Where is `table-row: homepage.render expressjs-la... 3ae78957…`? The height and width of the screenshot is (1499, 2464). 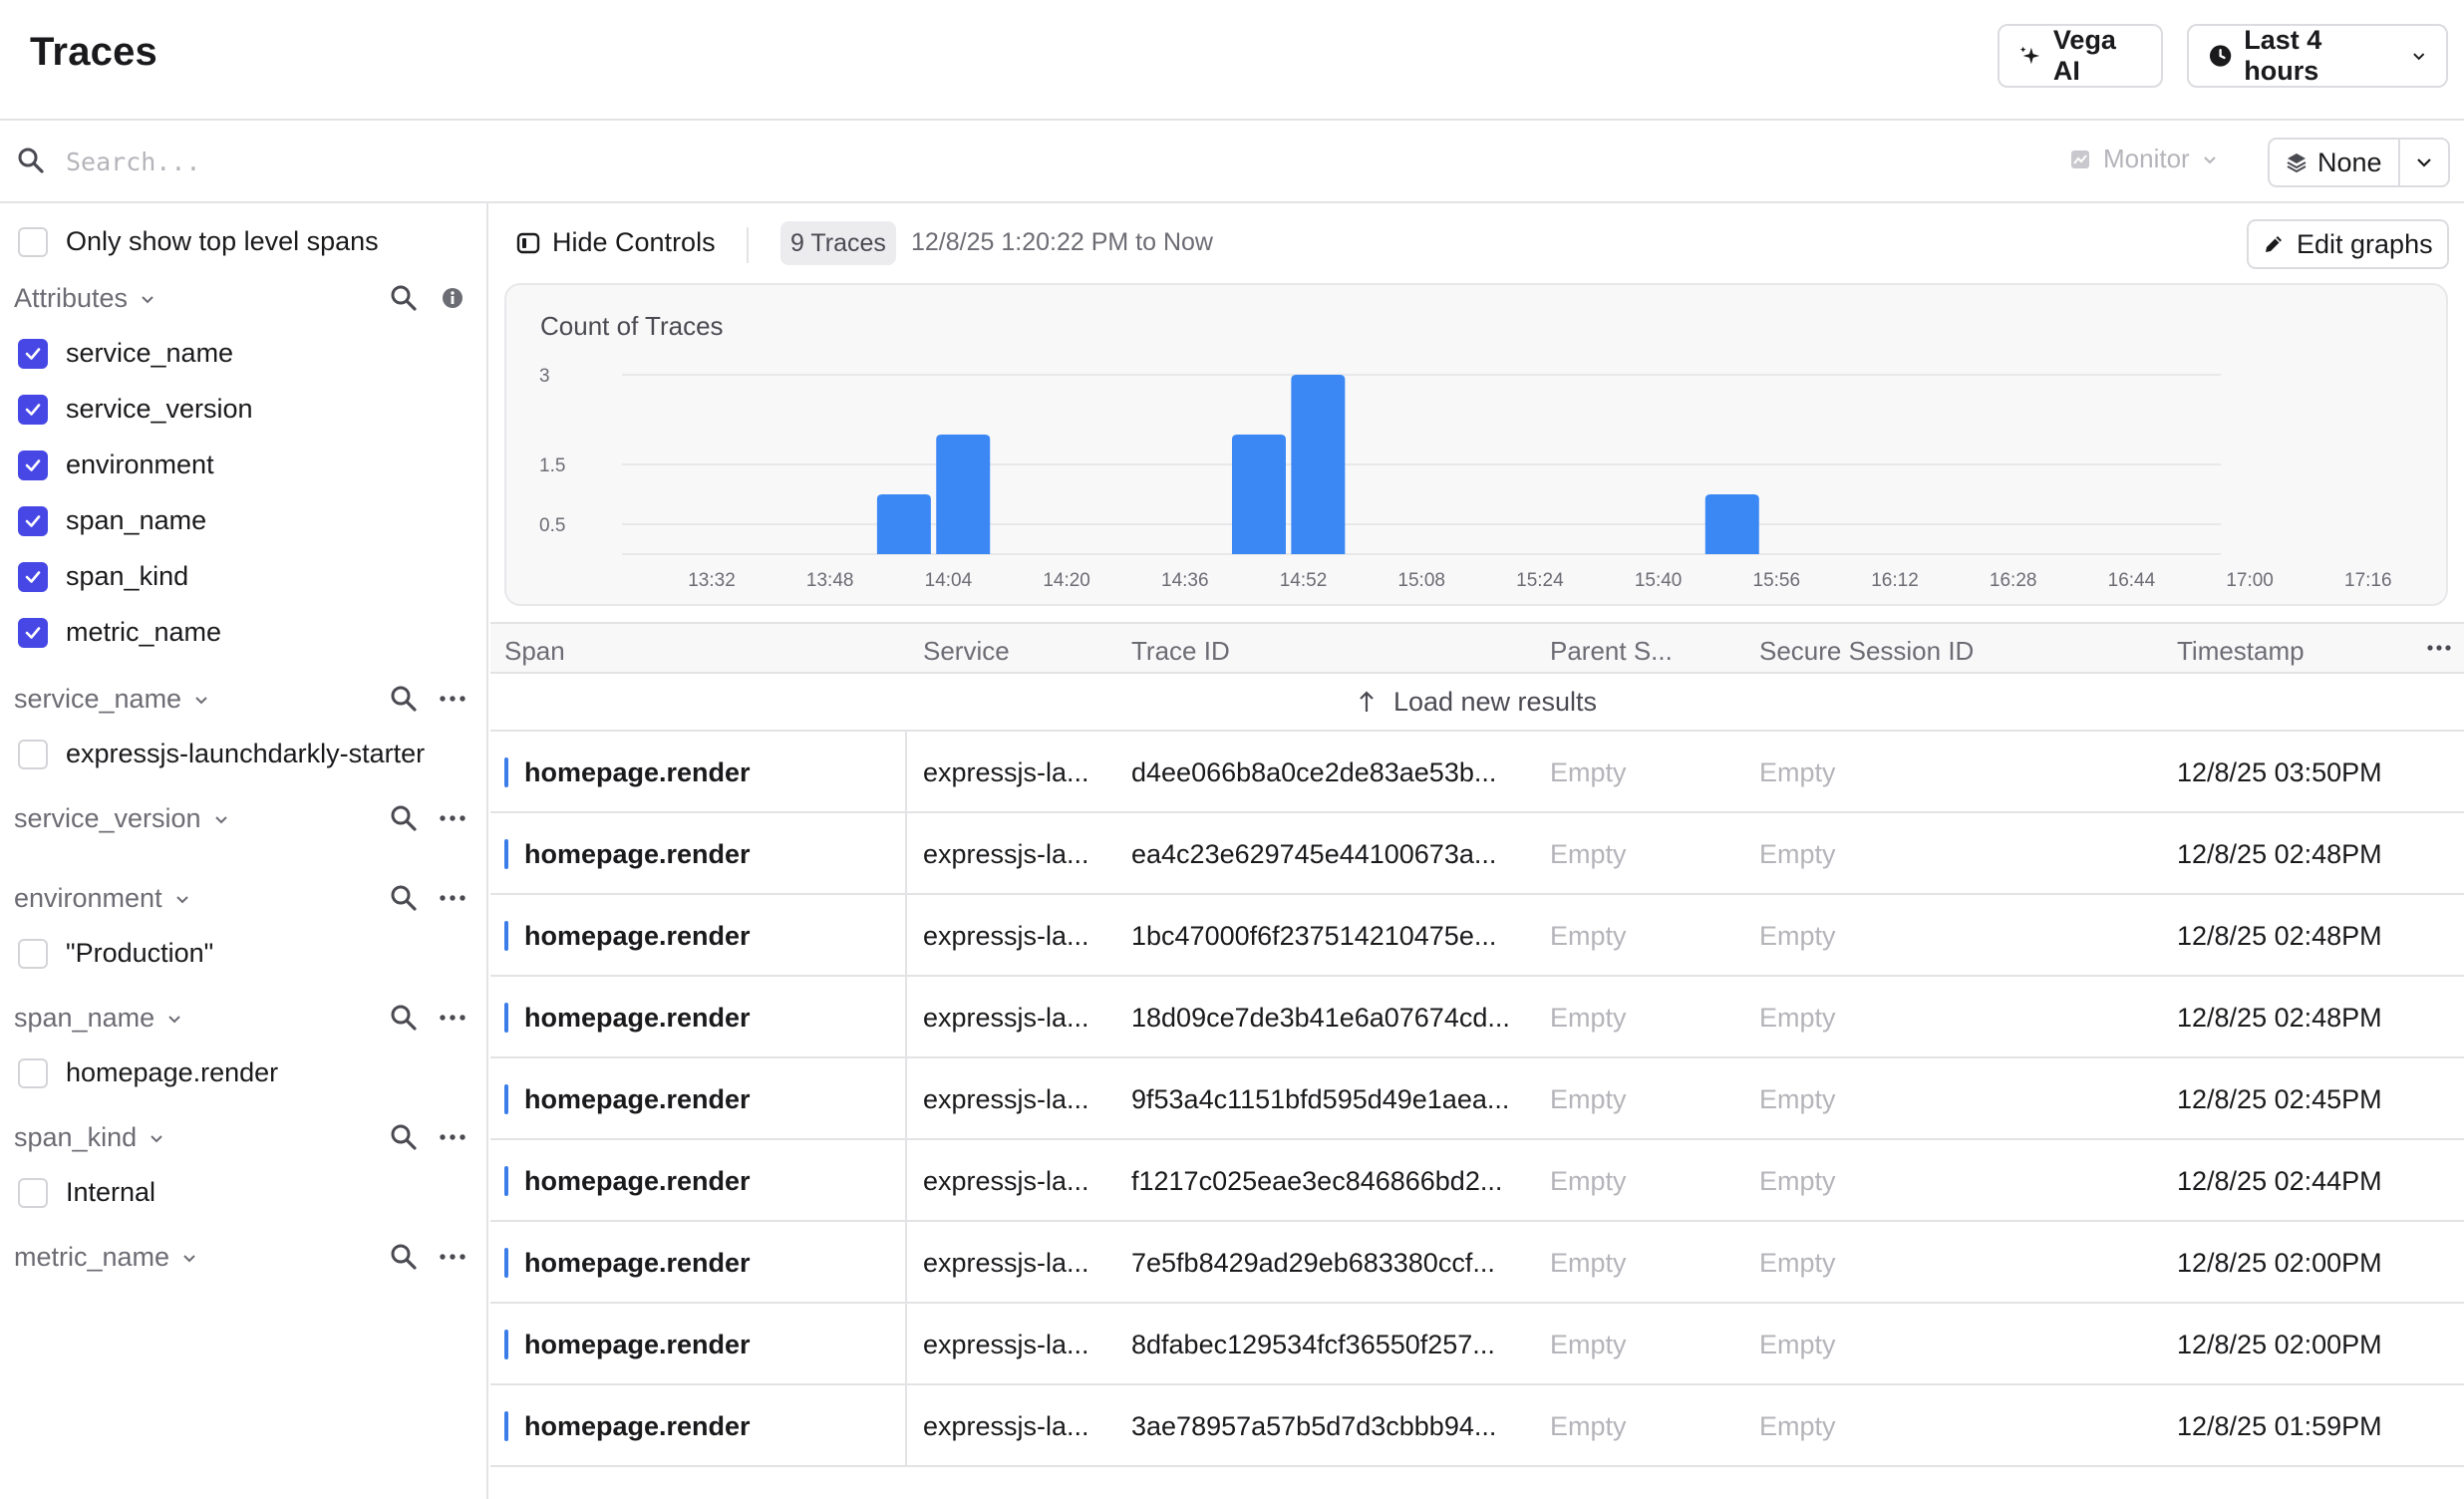 table-row: homepage.render expressjs-la... 3ae78957… is located at coordinates (1477, 1426).